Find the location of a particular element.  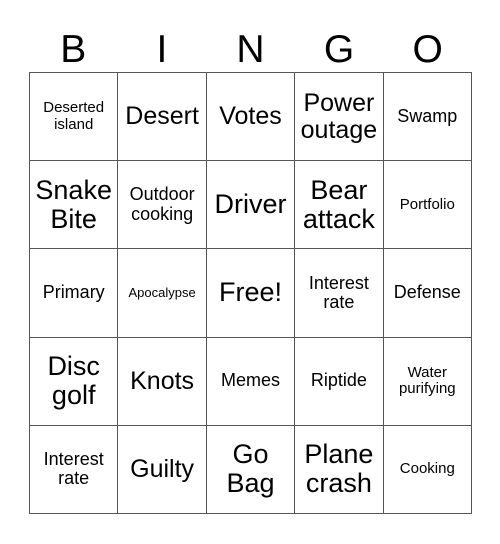

bingo-cell: Deserted island is located at coordinates (74, 117).